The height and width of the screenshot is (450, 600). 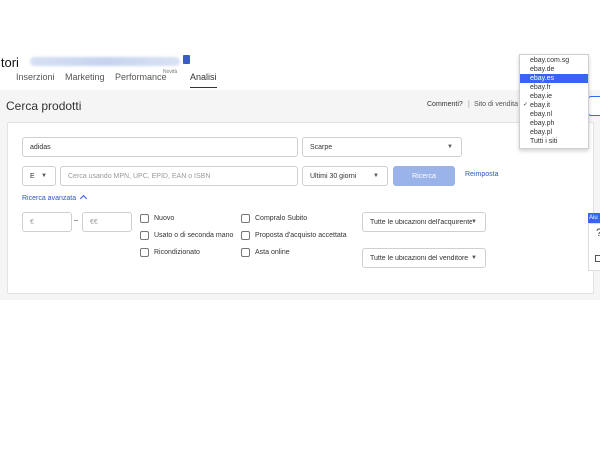 I want to click on new-badge: Novità, so click(x=170, y=72).